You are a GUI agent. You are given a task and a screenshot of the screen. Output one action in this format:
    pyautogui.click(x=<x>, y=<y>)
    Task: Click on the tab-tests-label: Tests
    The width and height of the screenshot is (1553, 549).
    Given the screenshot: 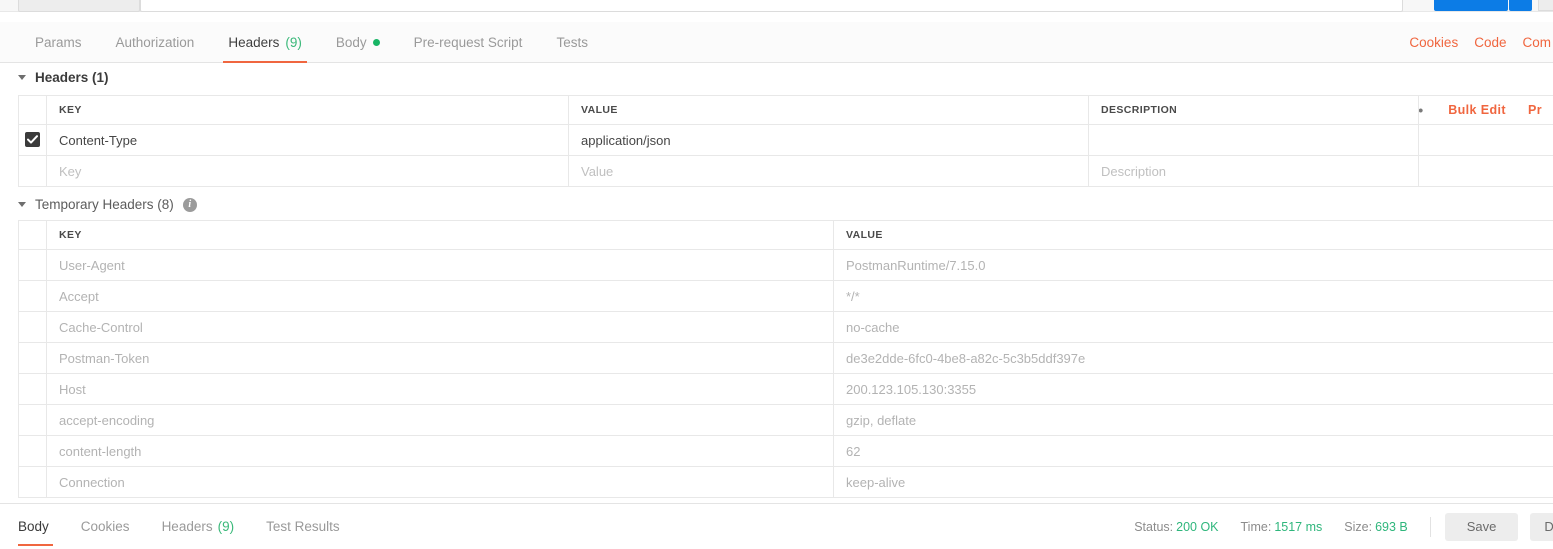 What is the action you would take?
    pyautogui.click(x=572, y=42)
    